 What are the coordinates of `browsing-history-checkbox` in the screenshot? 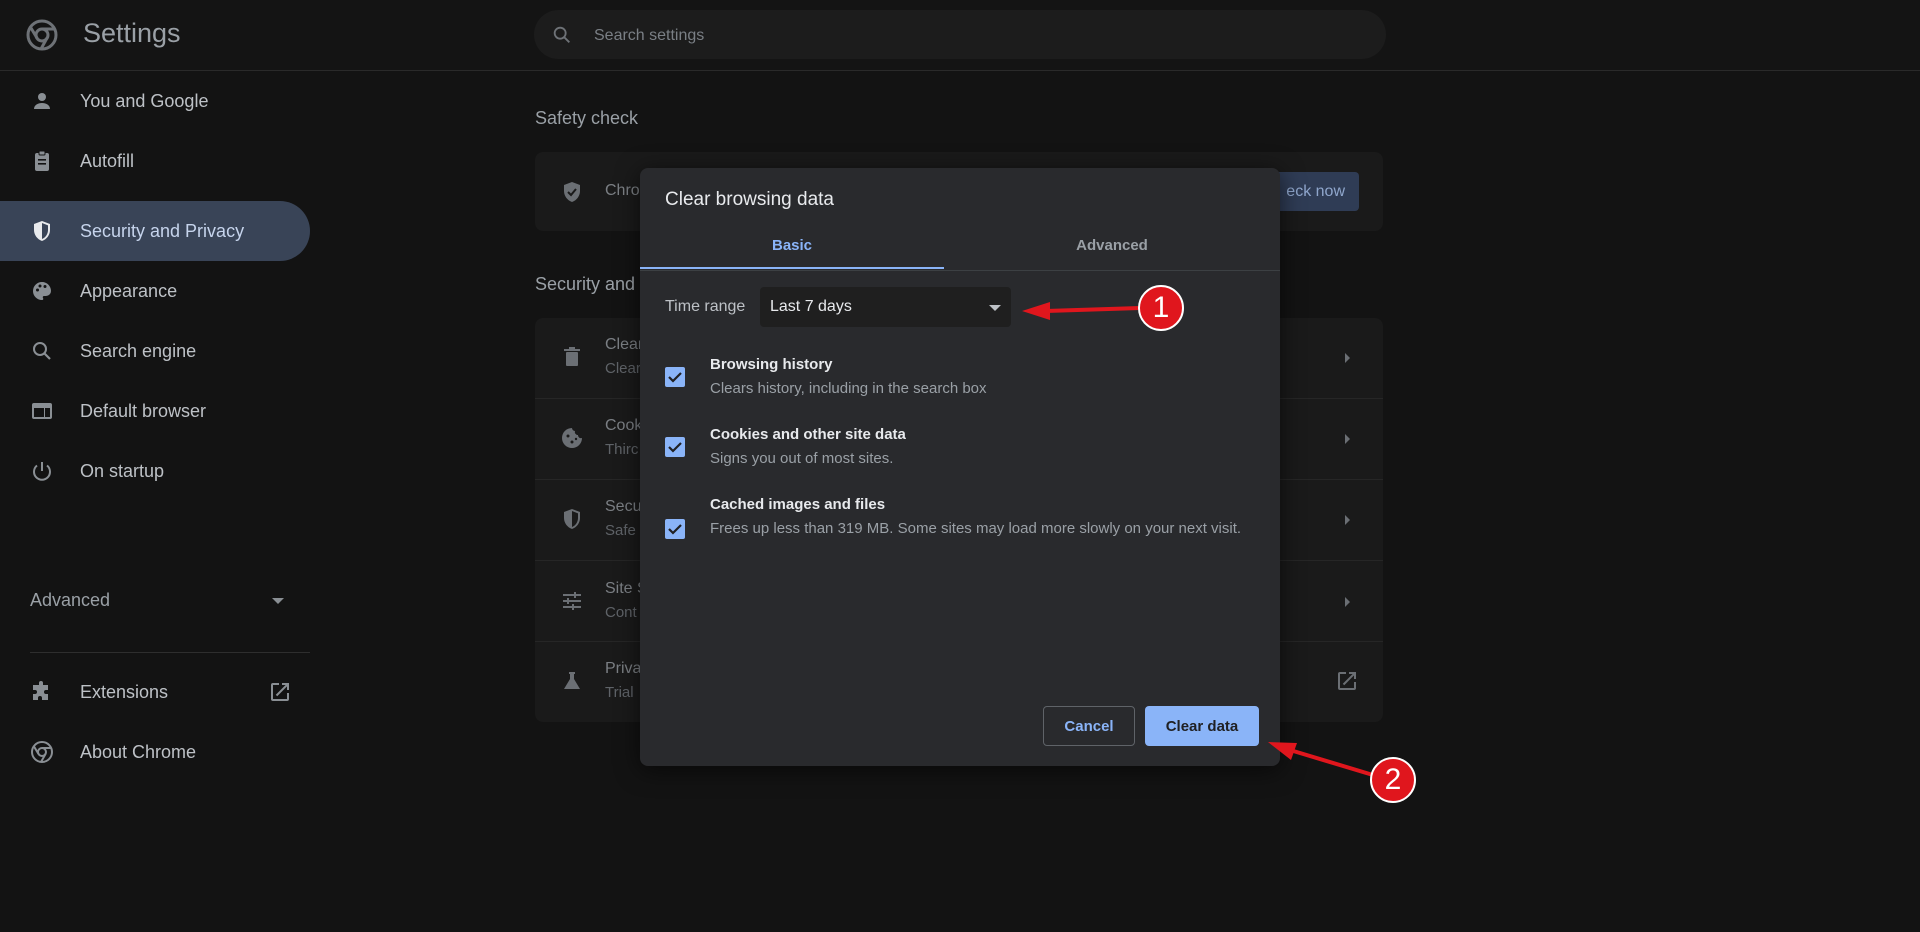 It's located at (675, 377).